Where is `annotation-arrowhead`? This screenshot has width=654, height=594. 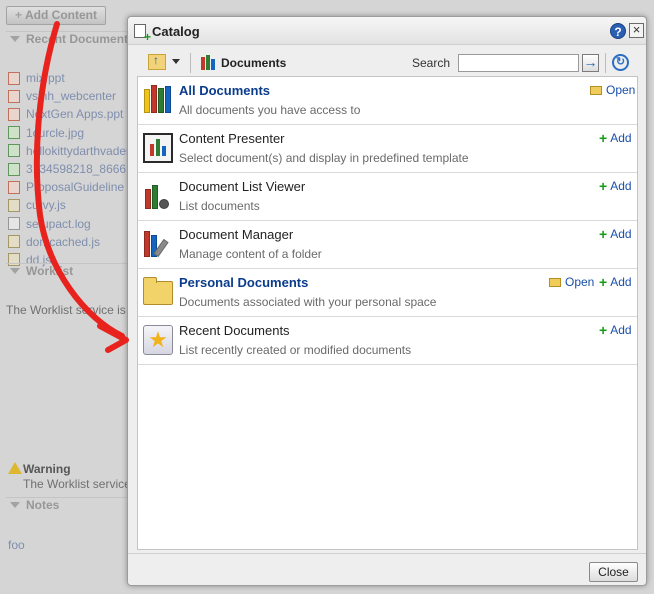
annotation-arrowhead is located at coordinates (113, 338).